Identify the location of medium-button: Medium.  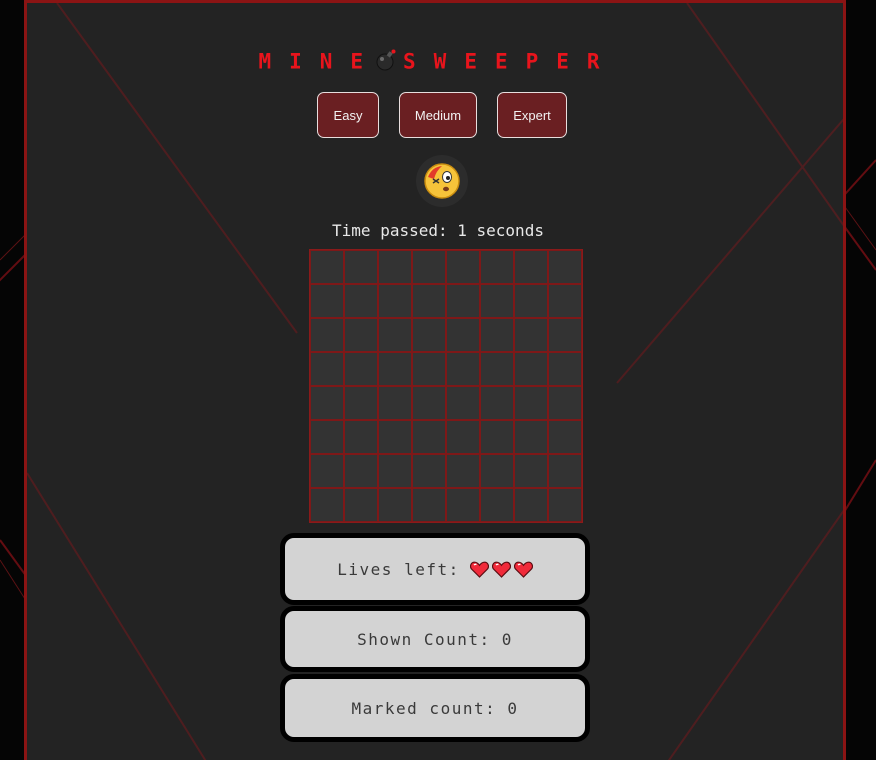
(438, 115).